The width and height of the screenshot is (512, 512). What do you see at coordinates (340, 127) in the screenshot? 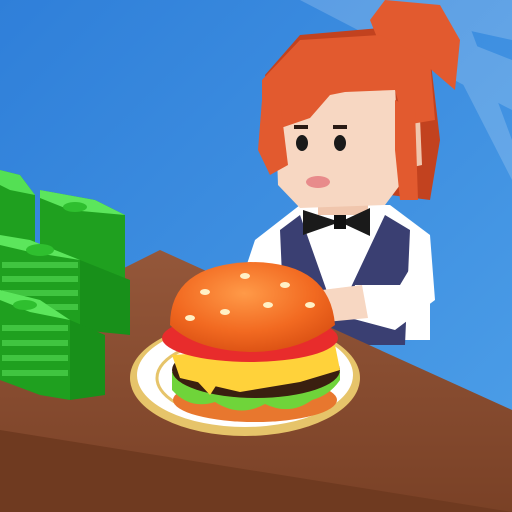
I see `waitress-eyebrow-right` at bounding box center [340, 127].